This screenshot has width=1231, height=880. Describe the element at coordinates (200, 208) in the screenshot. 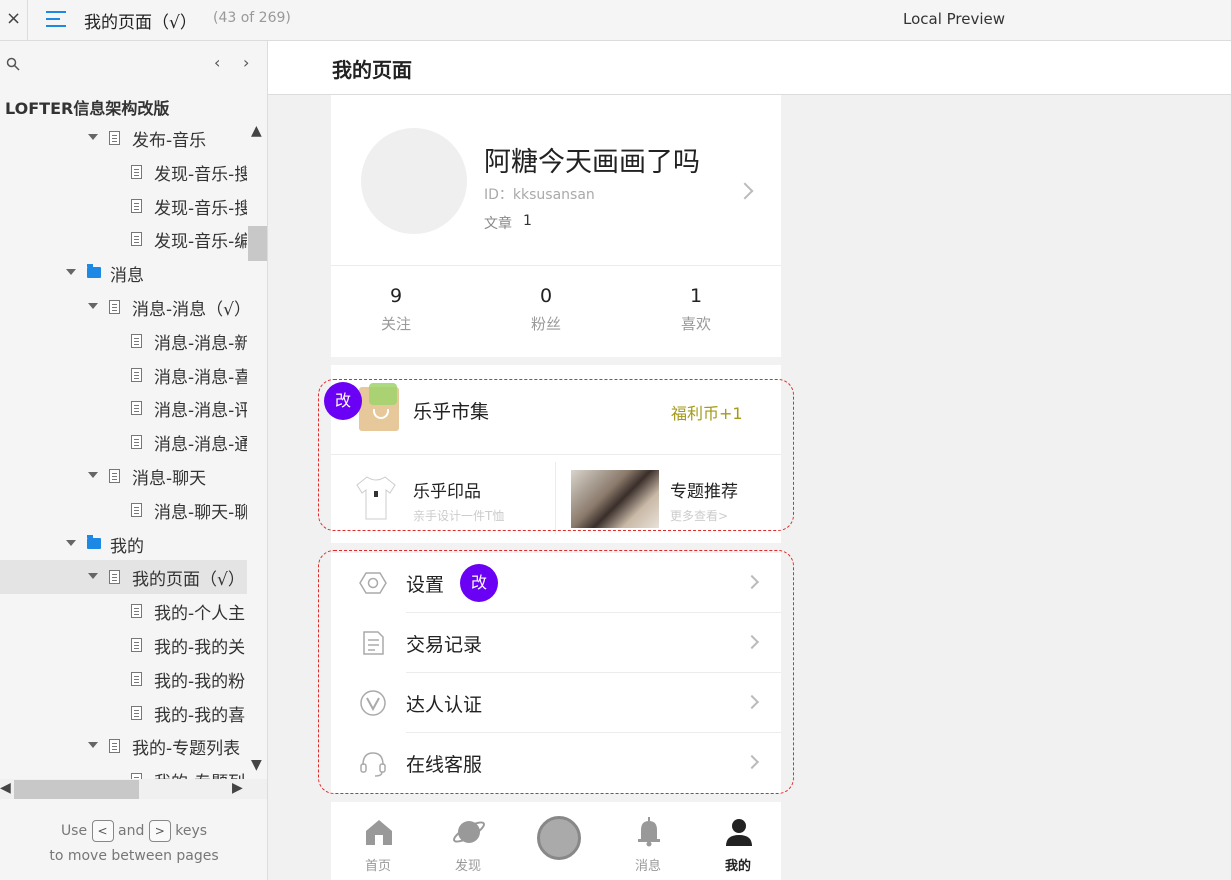

I see `sidebar-item-label: 发现-音乐-搜` at that location.